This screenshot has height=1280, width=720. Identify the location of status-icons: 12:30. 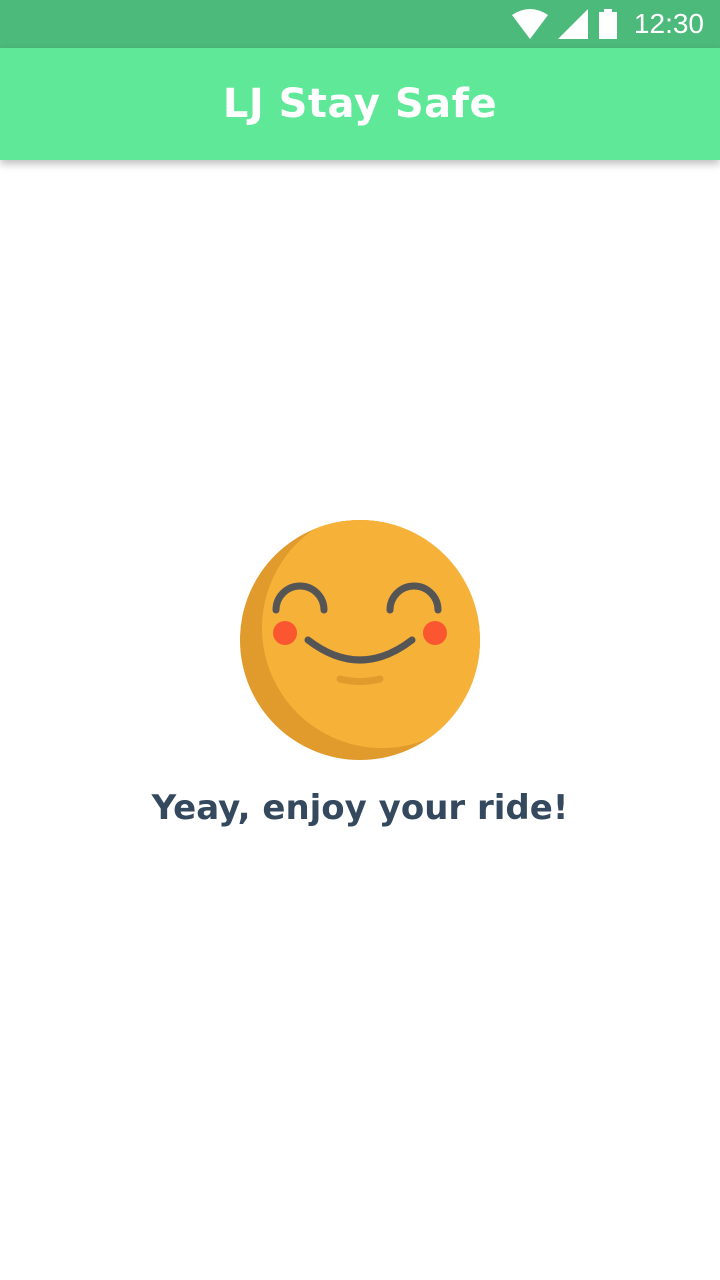
(607, 24).